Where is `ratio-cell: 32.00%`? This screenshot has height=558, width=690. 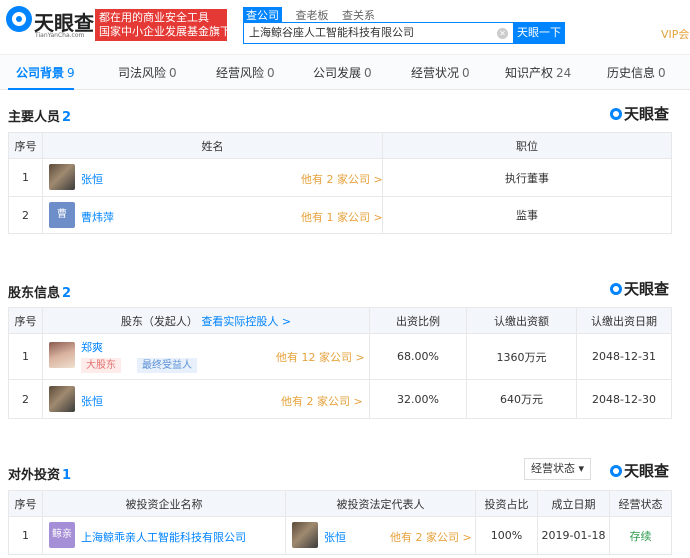 ratio-cell: 32.00% is located at coordinates (418, 399).